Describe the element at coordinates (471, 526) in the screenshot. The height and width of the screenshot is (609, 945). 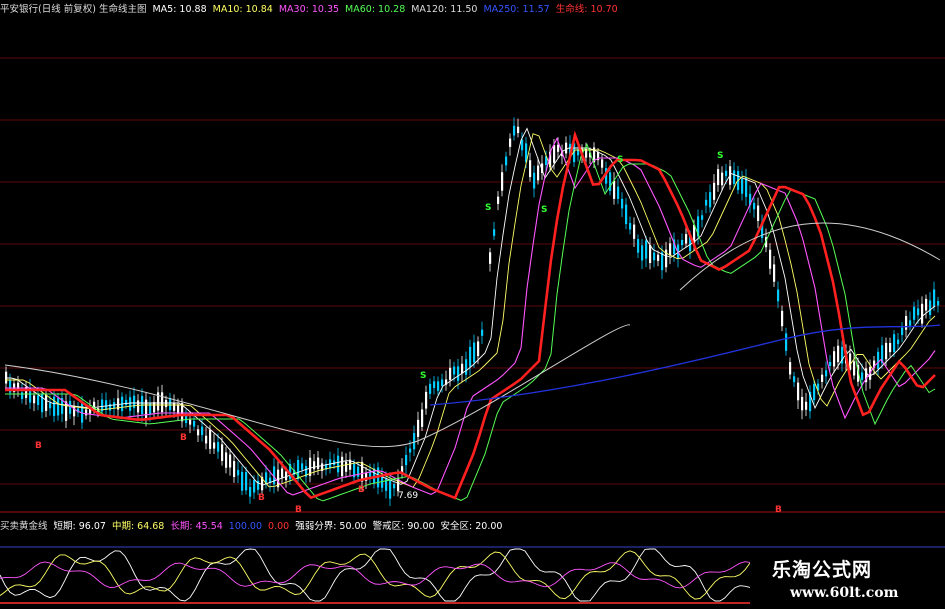
I see `sub-legend-item: 安全区: 20.00` at that location.